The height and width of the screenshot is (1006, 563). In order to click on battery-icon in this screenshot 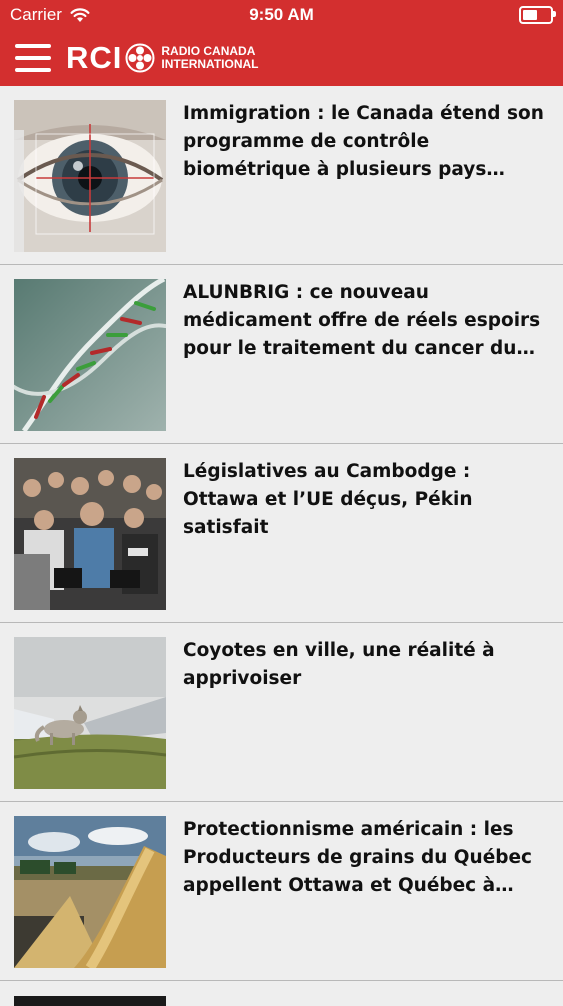, I will do `click(537, 15)`.